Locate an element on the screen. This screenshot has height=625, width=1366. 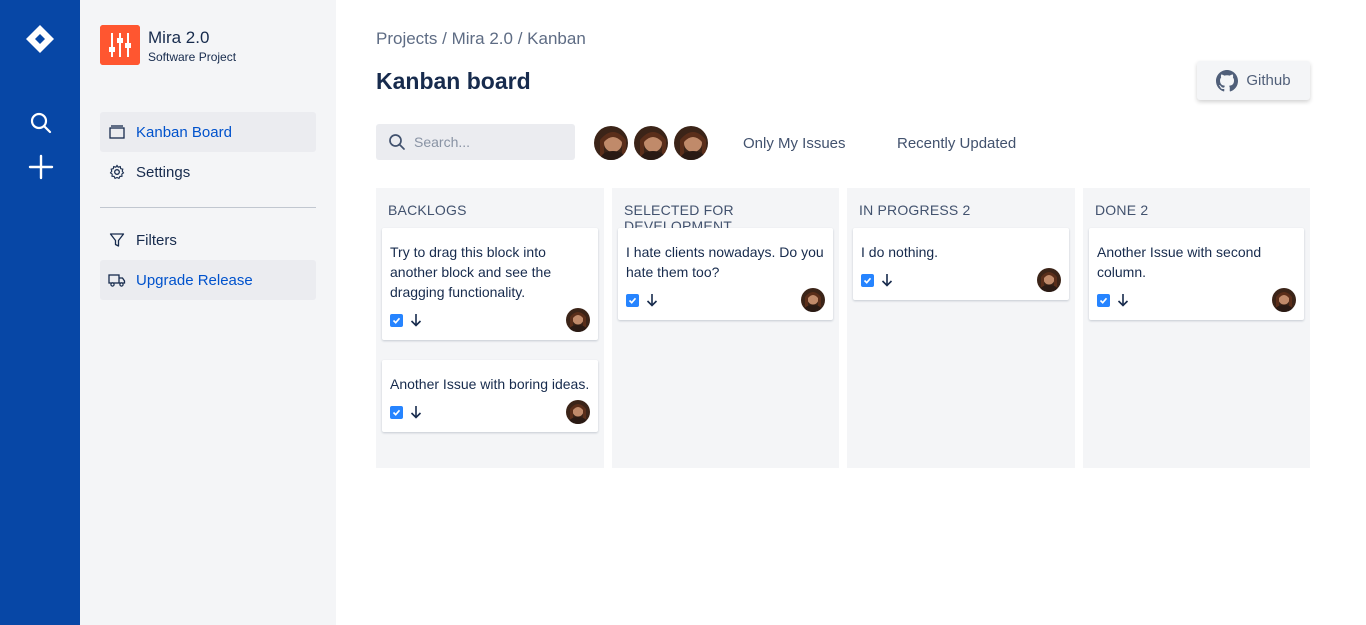
issue-title: Another Issue with boring ideas. is located at coordinates (490, 384).